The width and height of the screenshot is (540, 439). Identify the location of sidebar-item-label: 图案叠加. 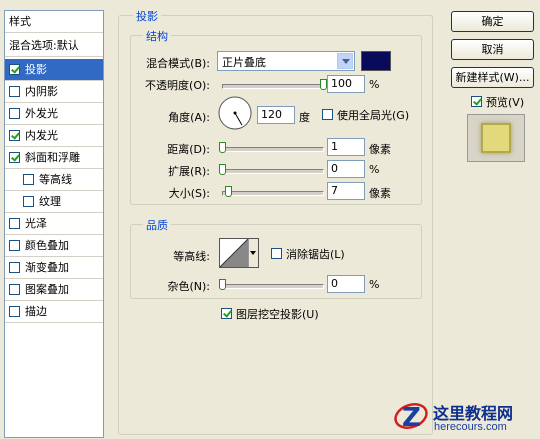
(47, 289).